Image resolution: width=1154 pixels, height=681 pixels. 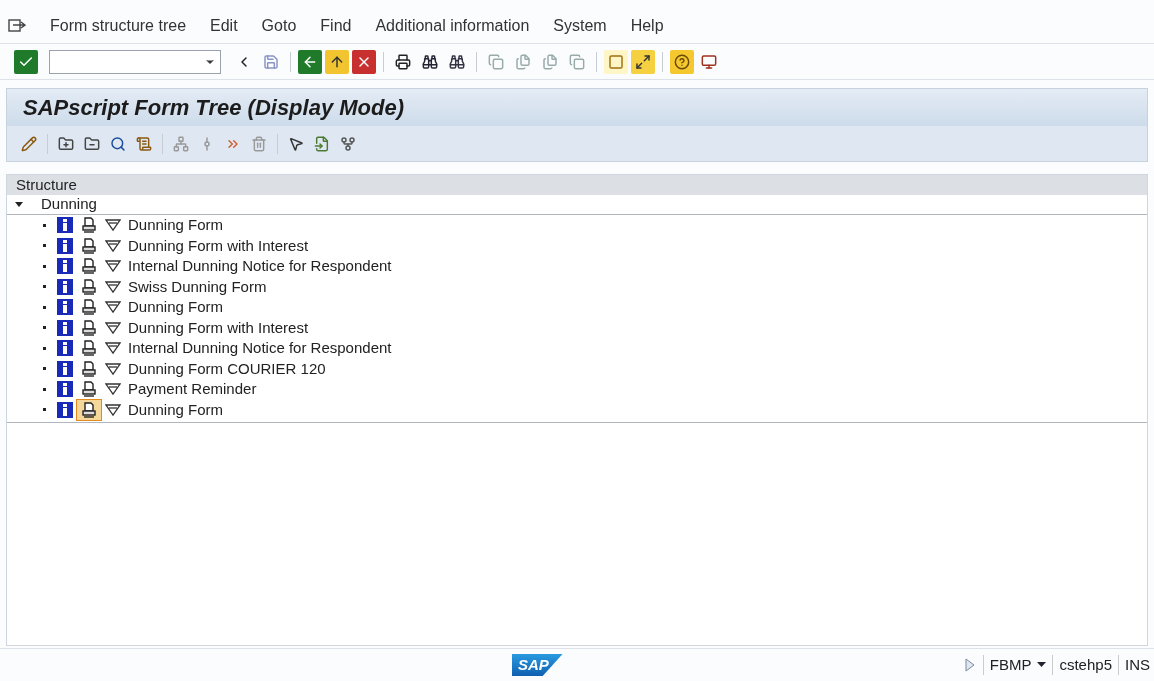 What do you see at coordinates (1134, 665) in the screenshot?
I see `insert-mode: INS` at bounding box center [1134, 665].